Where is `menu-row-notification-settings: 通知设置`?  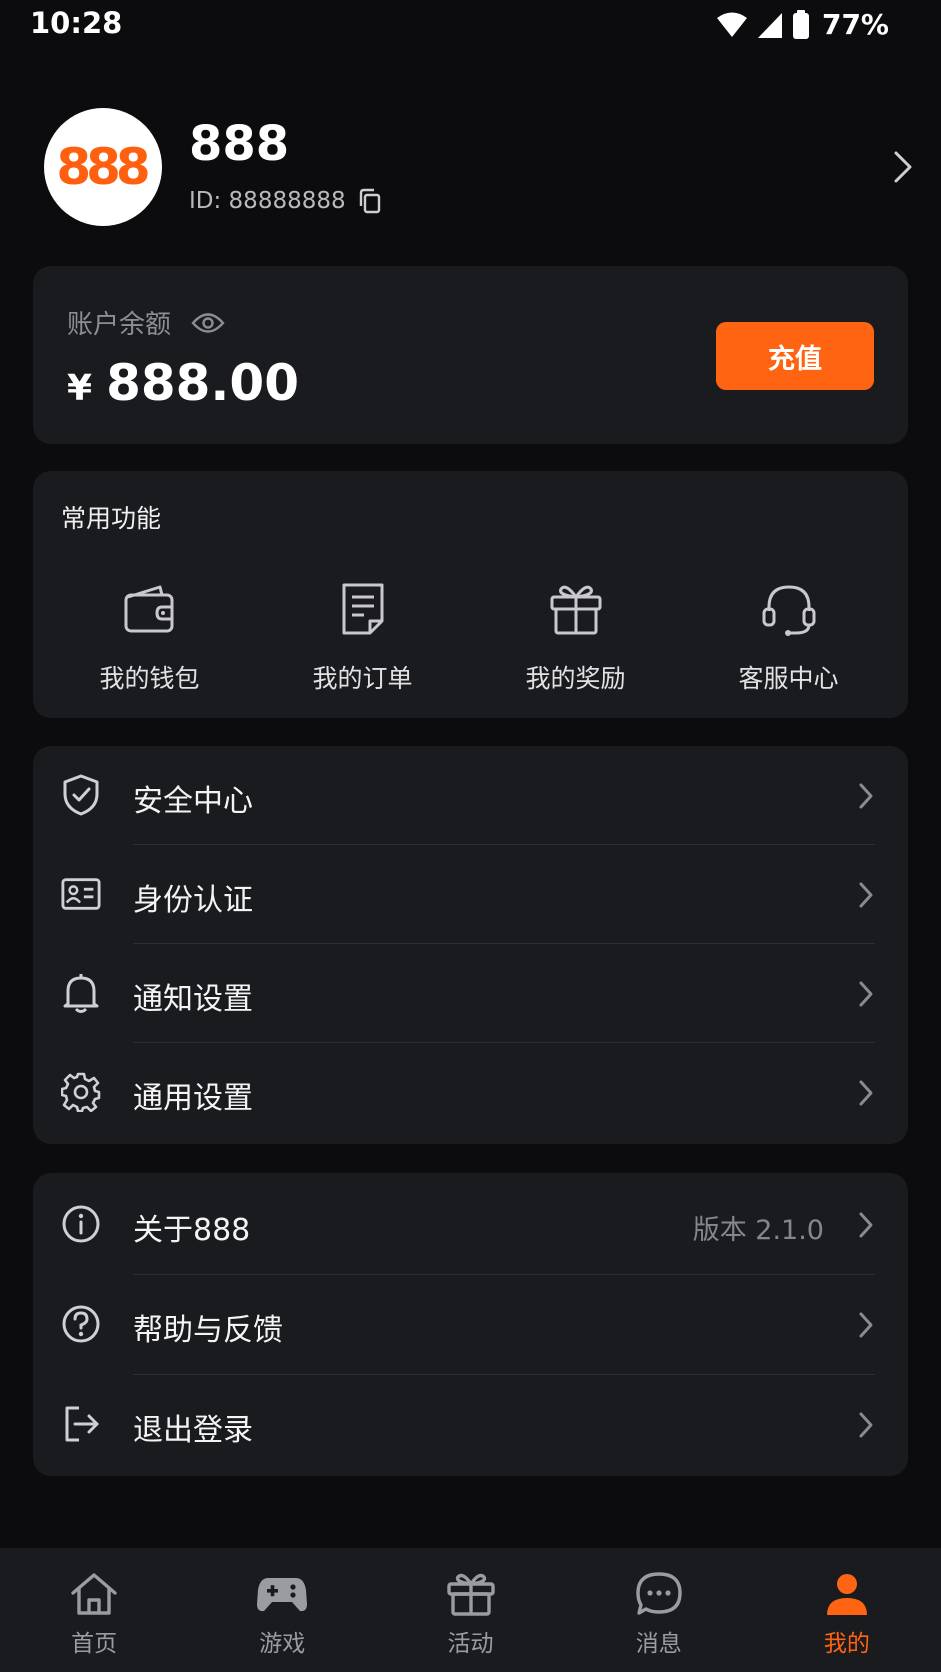
menu-row-notification-settings: 通知设置 is located at coordinates (470, 993).